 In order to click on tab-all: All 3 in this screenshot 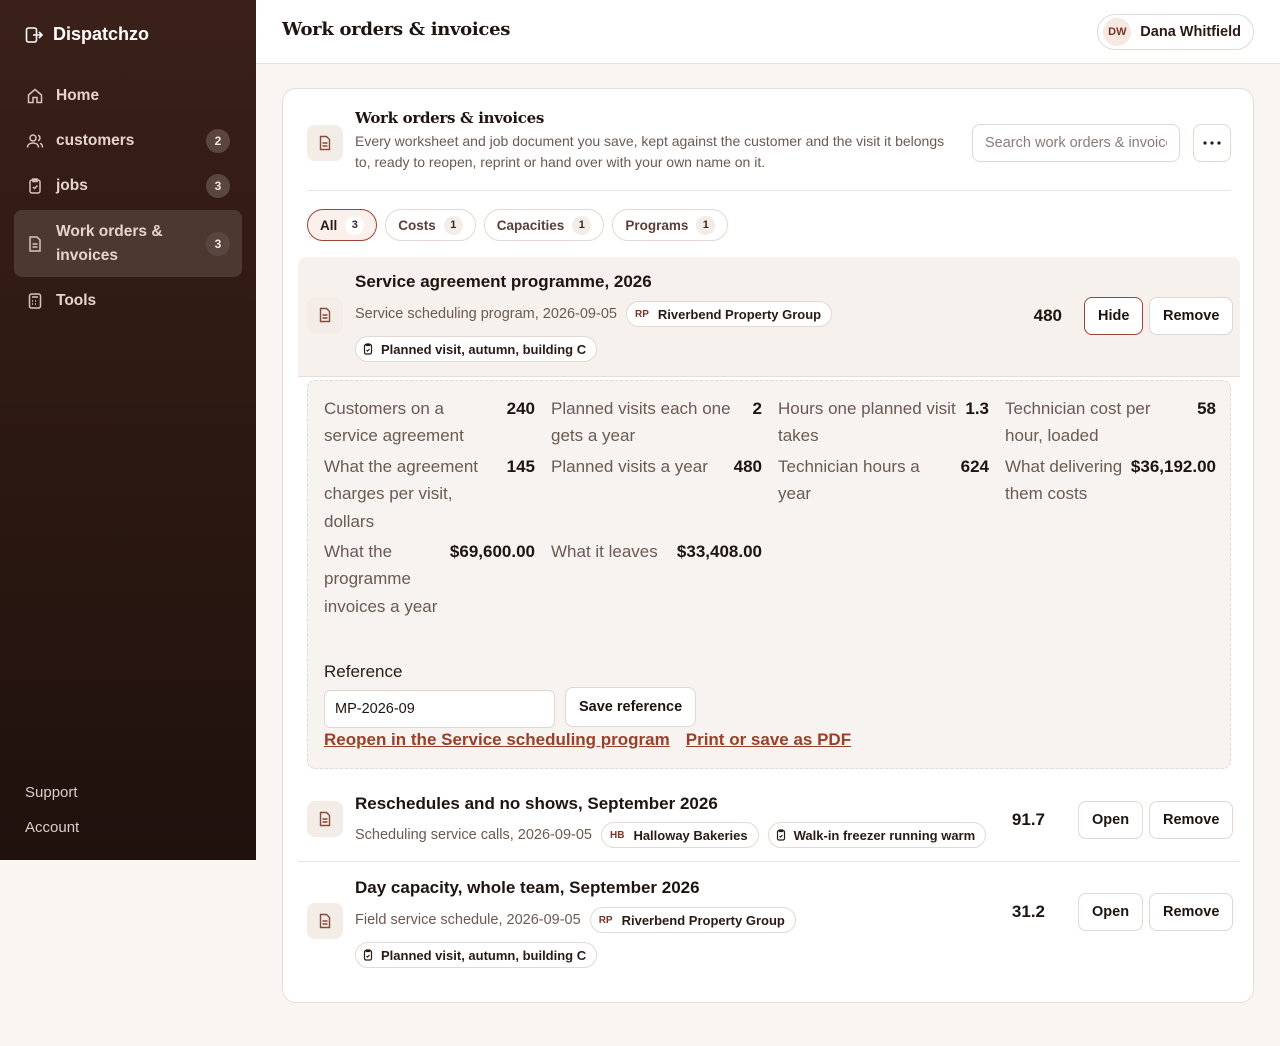, I will do `click(342, 225)`.